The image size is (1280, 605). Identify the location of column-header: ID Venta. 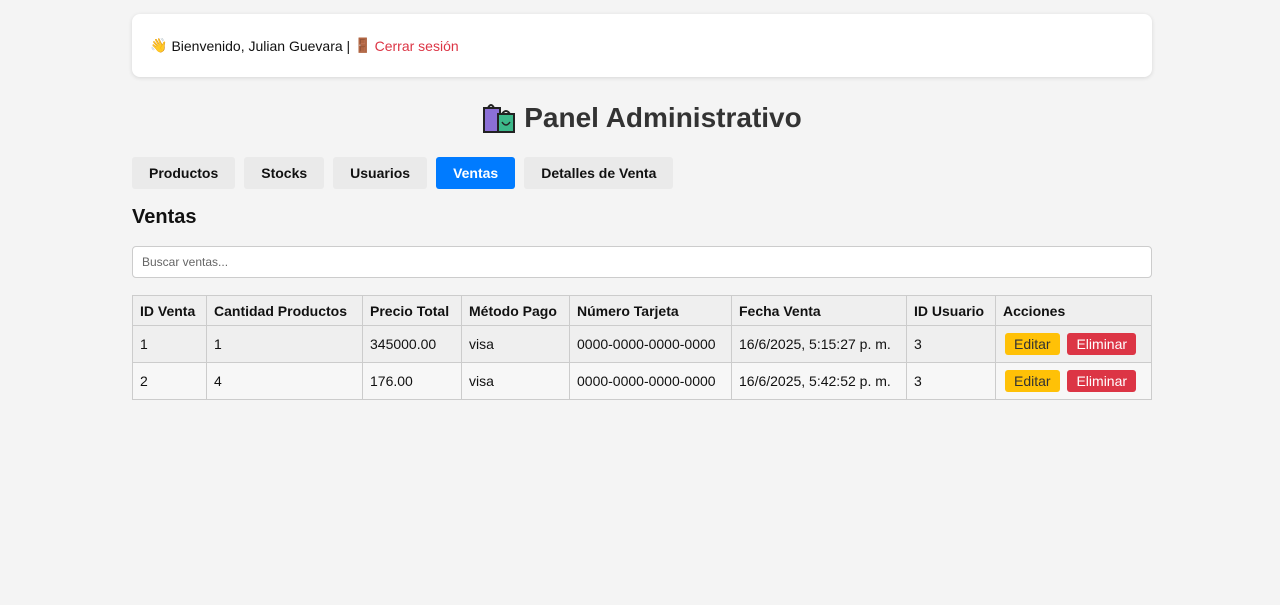
(169, 310).